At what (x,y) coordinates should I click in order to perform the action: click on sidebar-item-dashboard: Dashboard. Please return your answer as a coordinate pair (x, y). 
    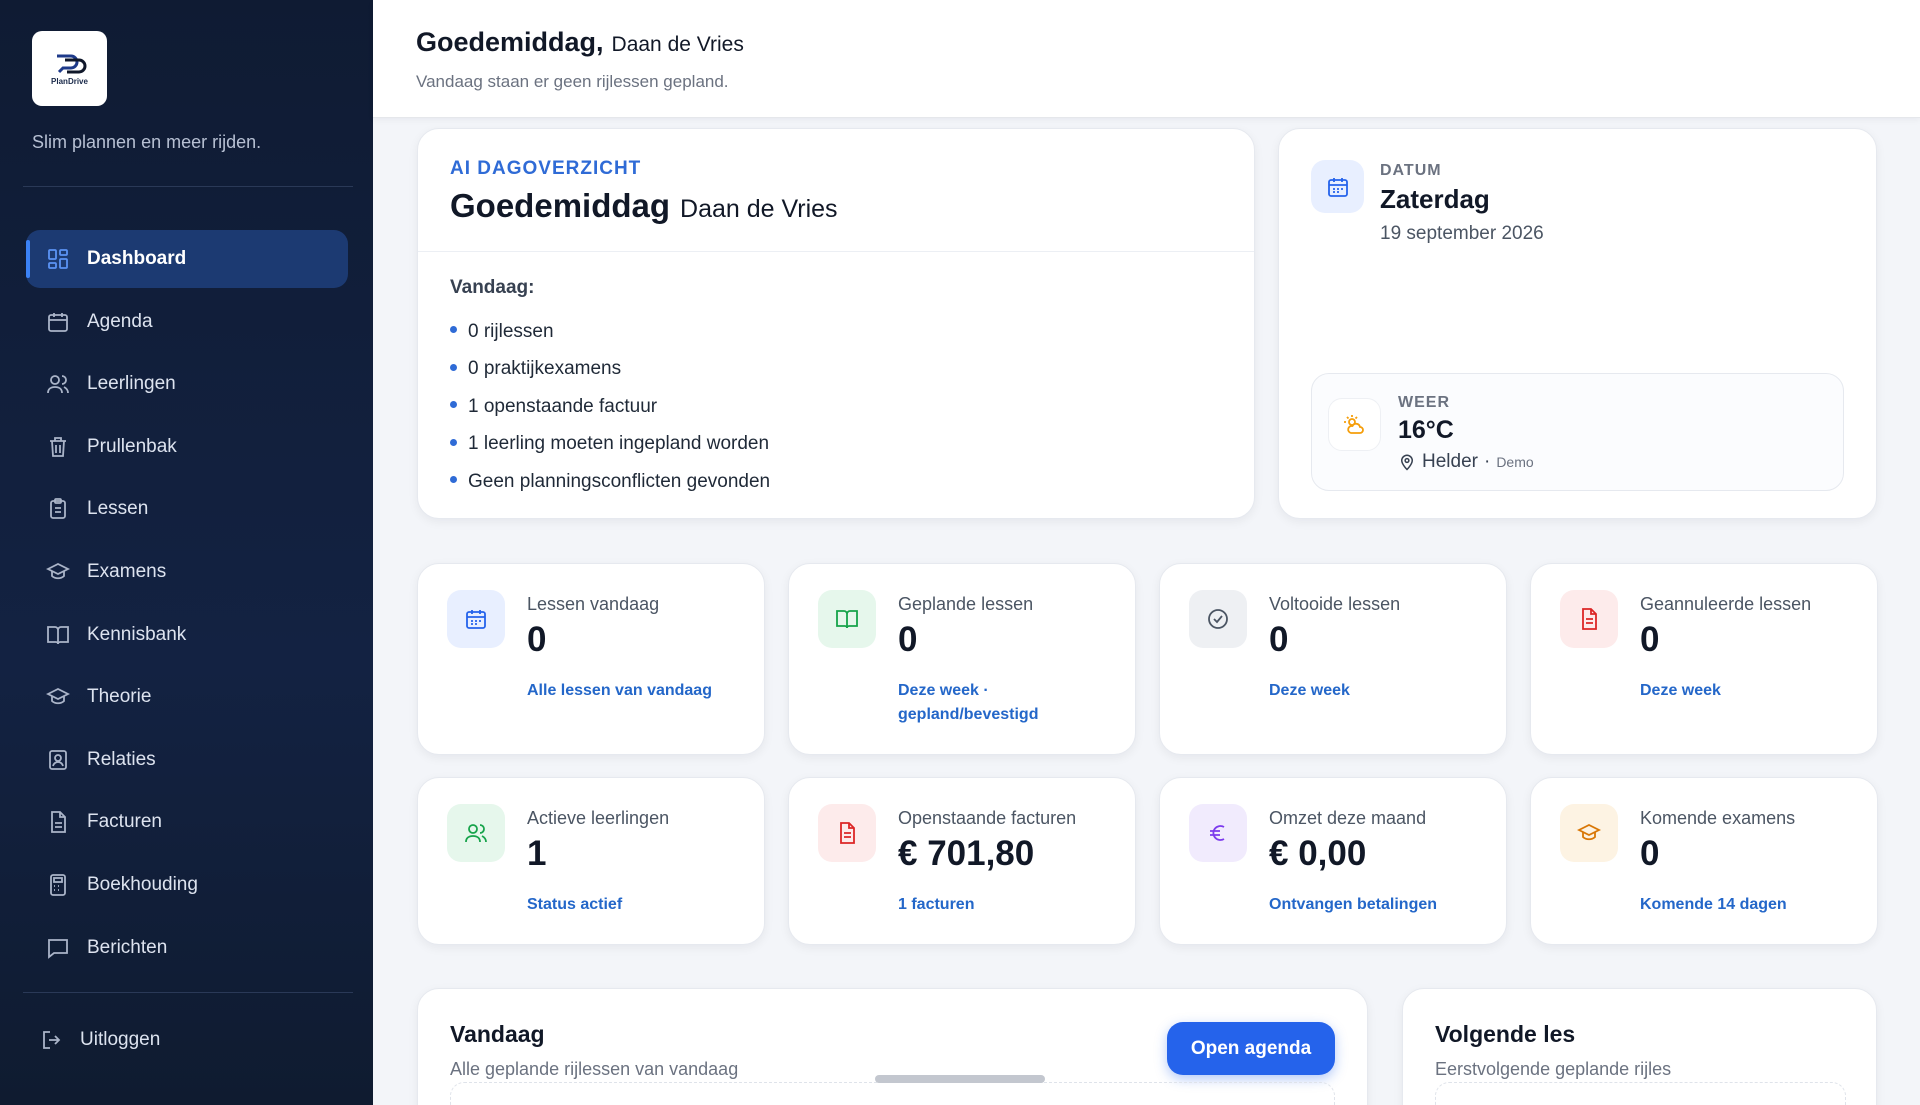
    Looking at the image, I should click on (187, 259).